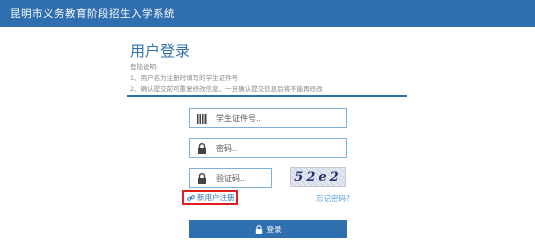  Describe the element at coordinates (276, 118) in the screenshot. I see `student-id-input` at that location.